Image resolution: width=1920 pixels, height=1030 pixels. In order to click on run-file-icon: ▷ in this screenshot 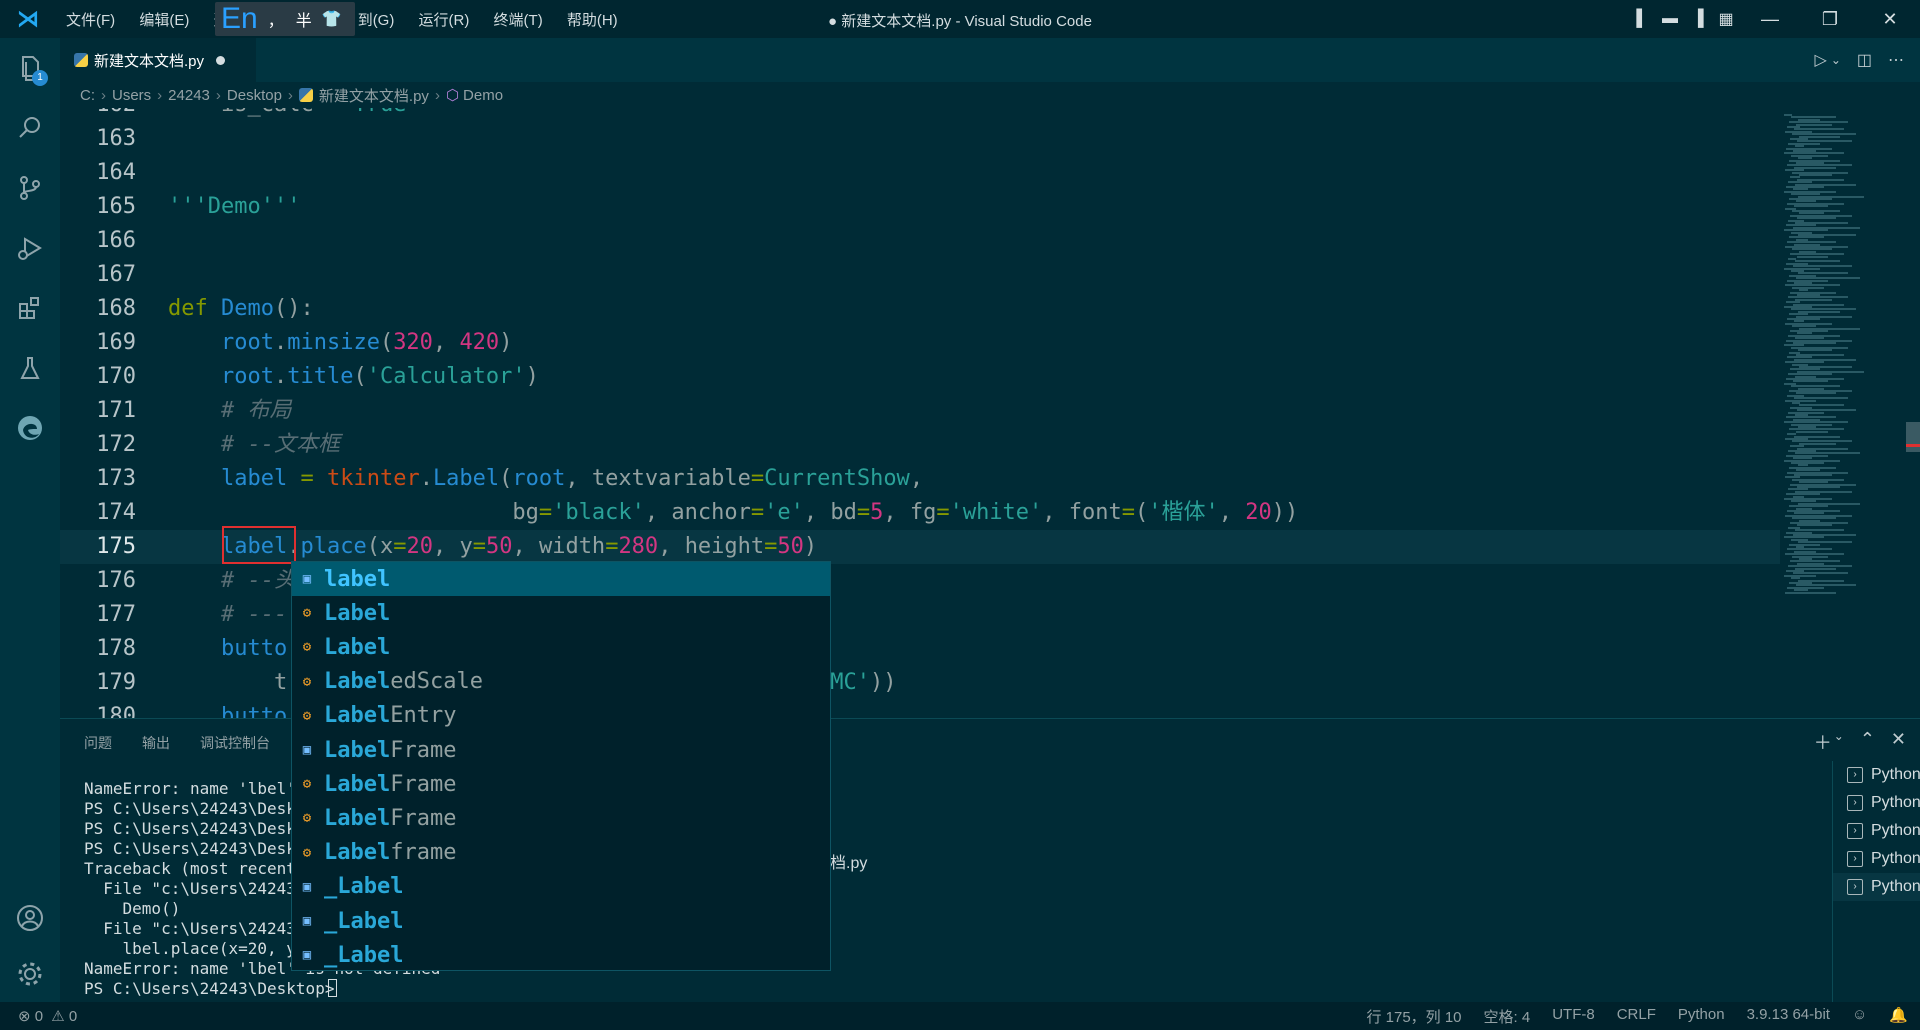, I will do `click(1821, 60)`.